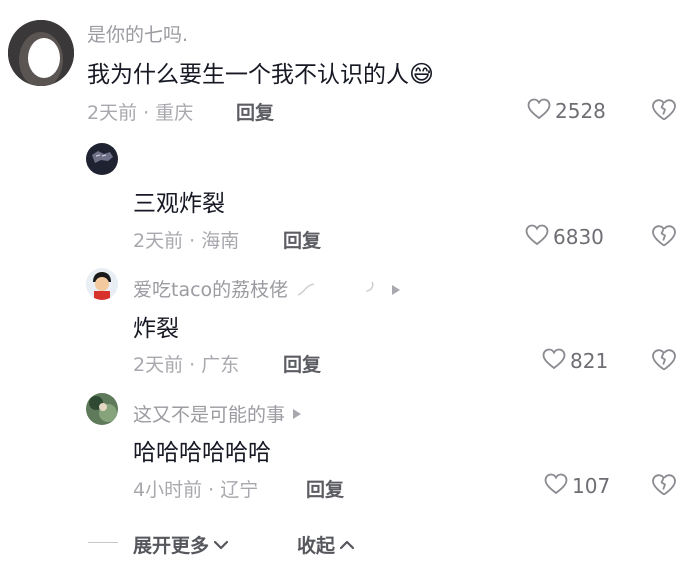 Image resolution: width=690 pixels, height=565 pixels. Describe the element at coordinates (202, 453) in the screenshot. I see `reply-text: 哈哈哈哈哈哈` at that location.